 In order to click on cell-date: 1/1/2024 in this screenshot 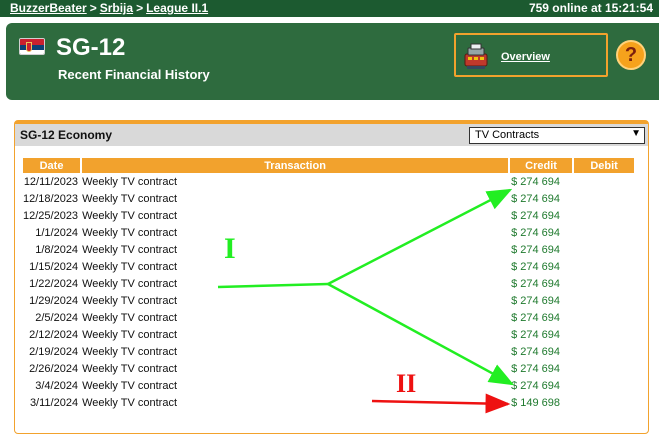, I will do `click(57, 232)`.